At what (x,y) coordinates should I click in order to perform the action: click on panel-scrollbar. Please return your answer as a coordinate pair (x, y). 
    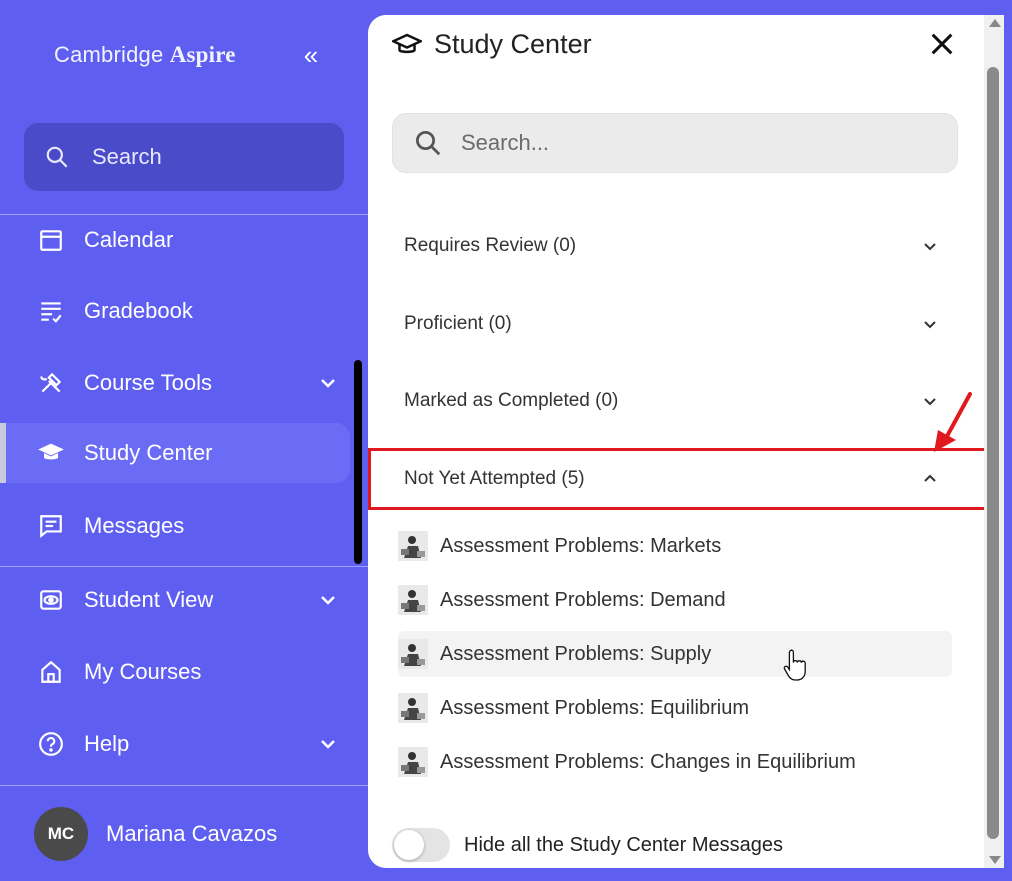
    Looking at the image, I should click on (994, 441).